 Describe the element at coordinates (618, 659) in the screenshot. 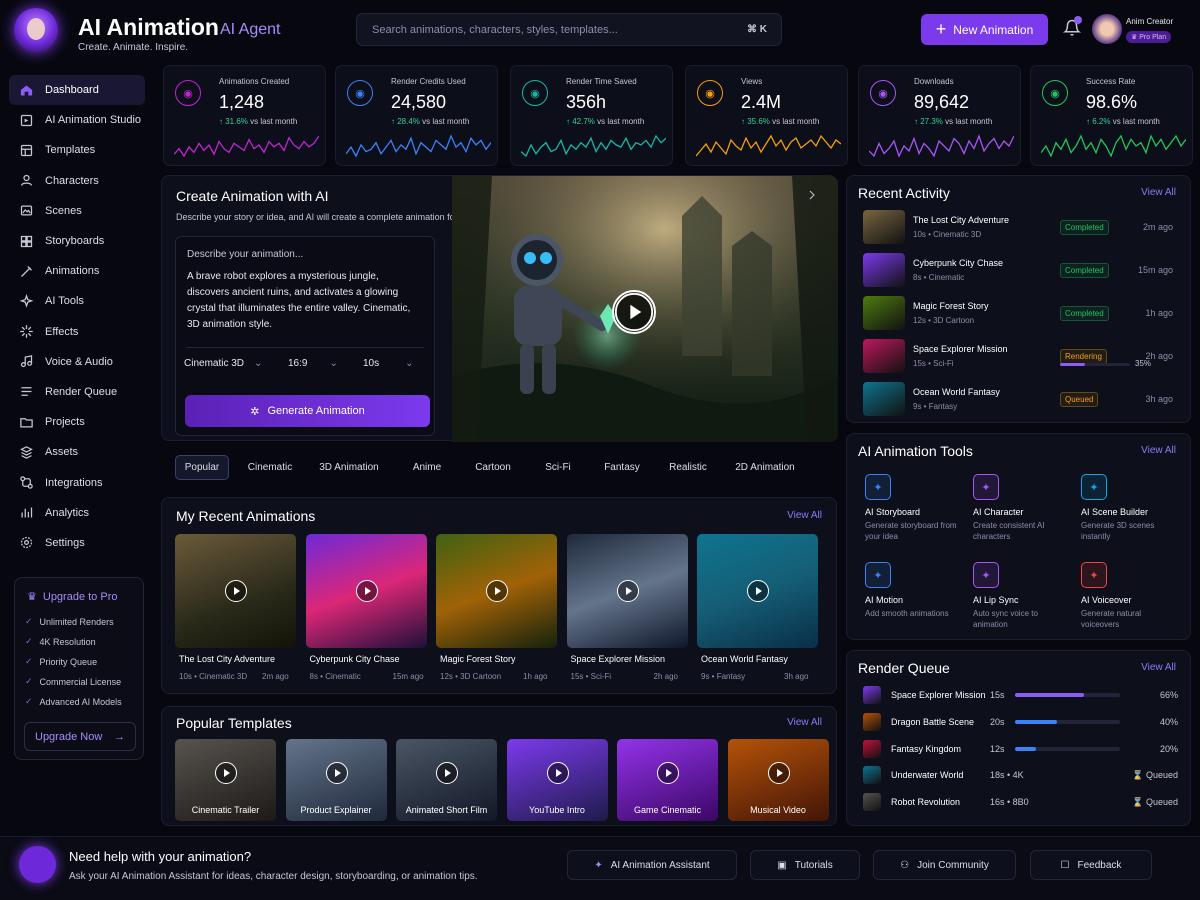

I see `animation-title: Space Explorer Mission` at that location.